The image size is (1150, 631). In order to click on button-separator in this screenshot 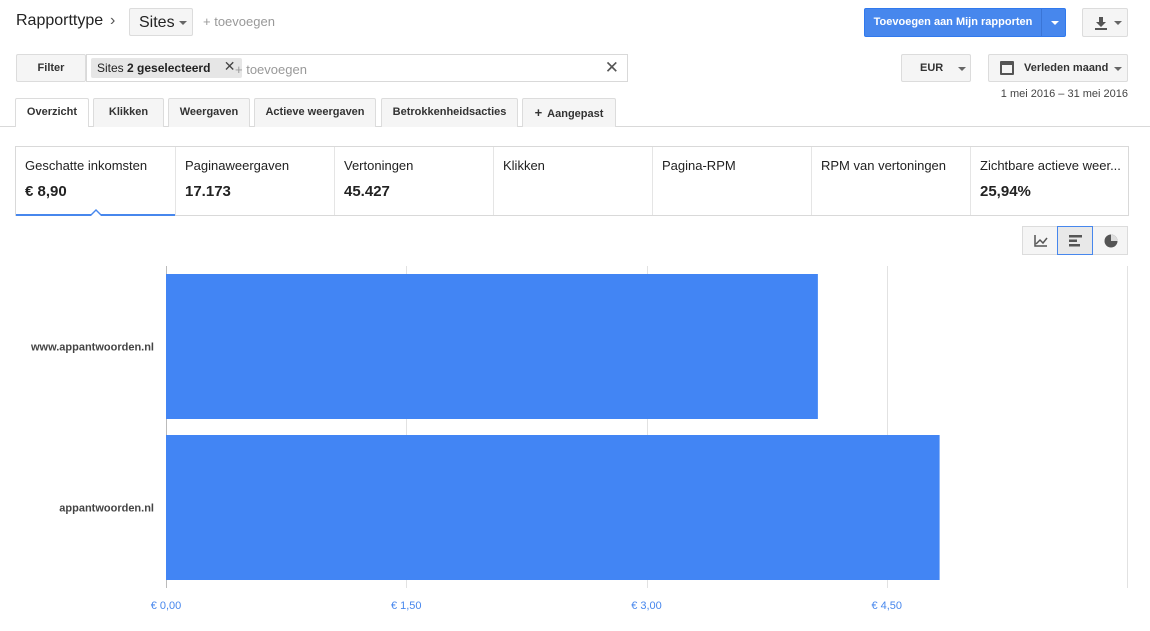, I will do `click(1041, 22)`.